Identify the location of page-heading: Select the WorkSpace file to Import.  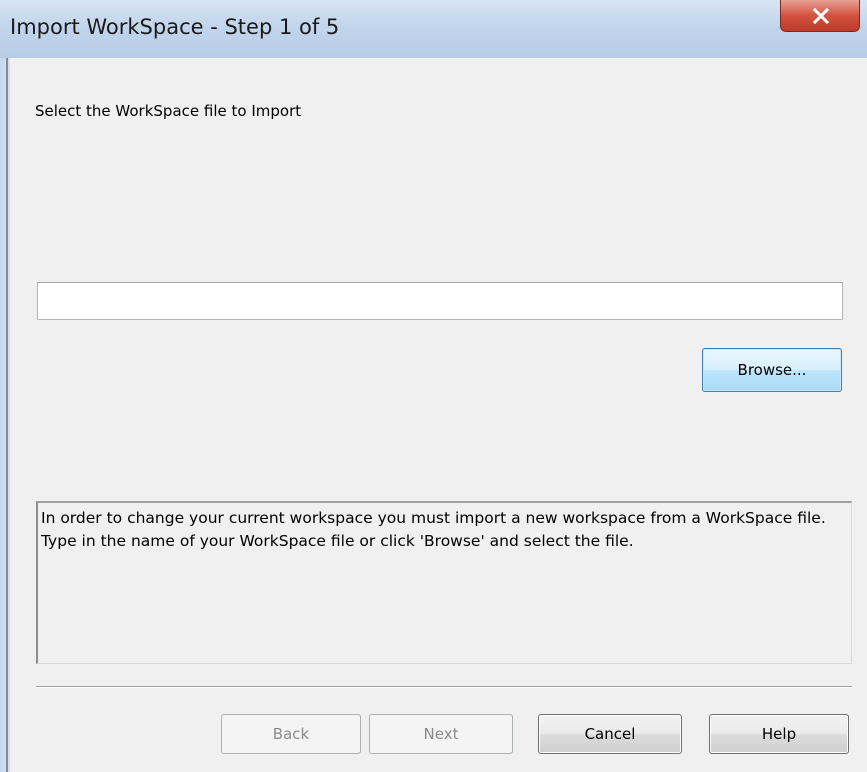
(168, 111).